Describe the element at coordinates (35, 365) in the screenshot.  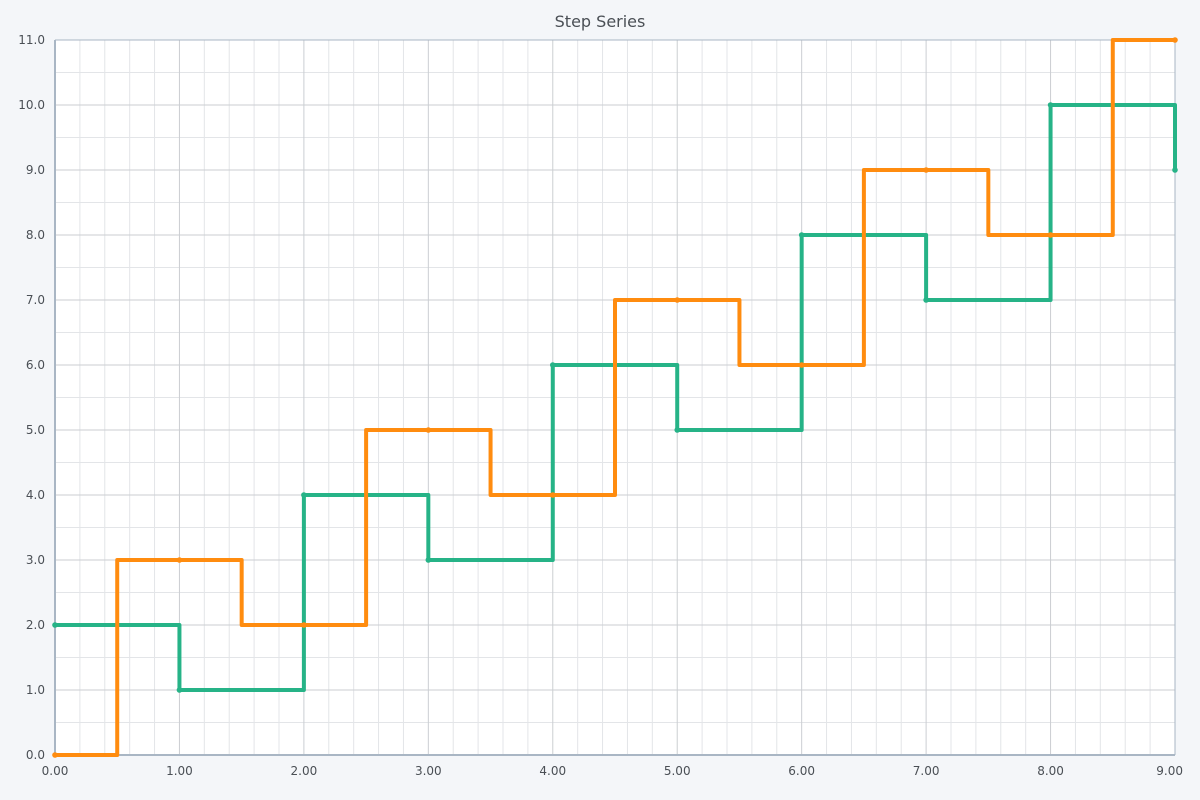
I see `y-tick-label: 6.0` at that location.